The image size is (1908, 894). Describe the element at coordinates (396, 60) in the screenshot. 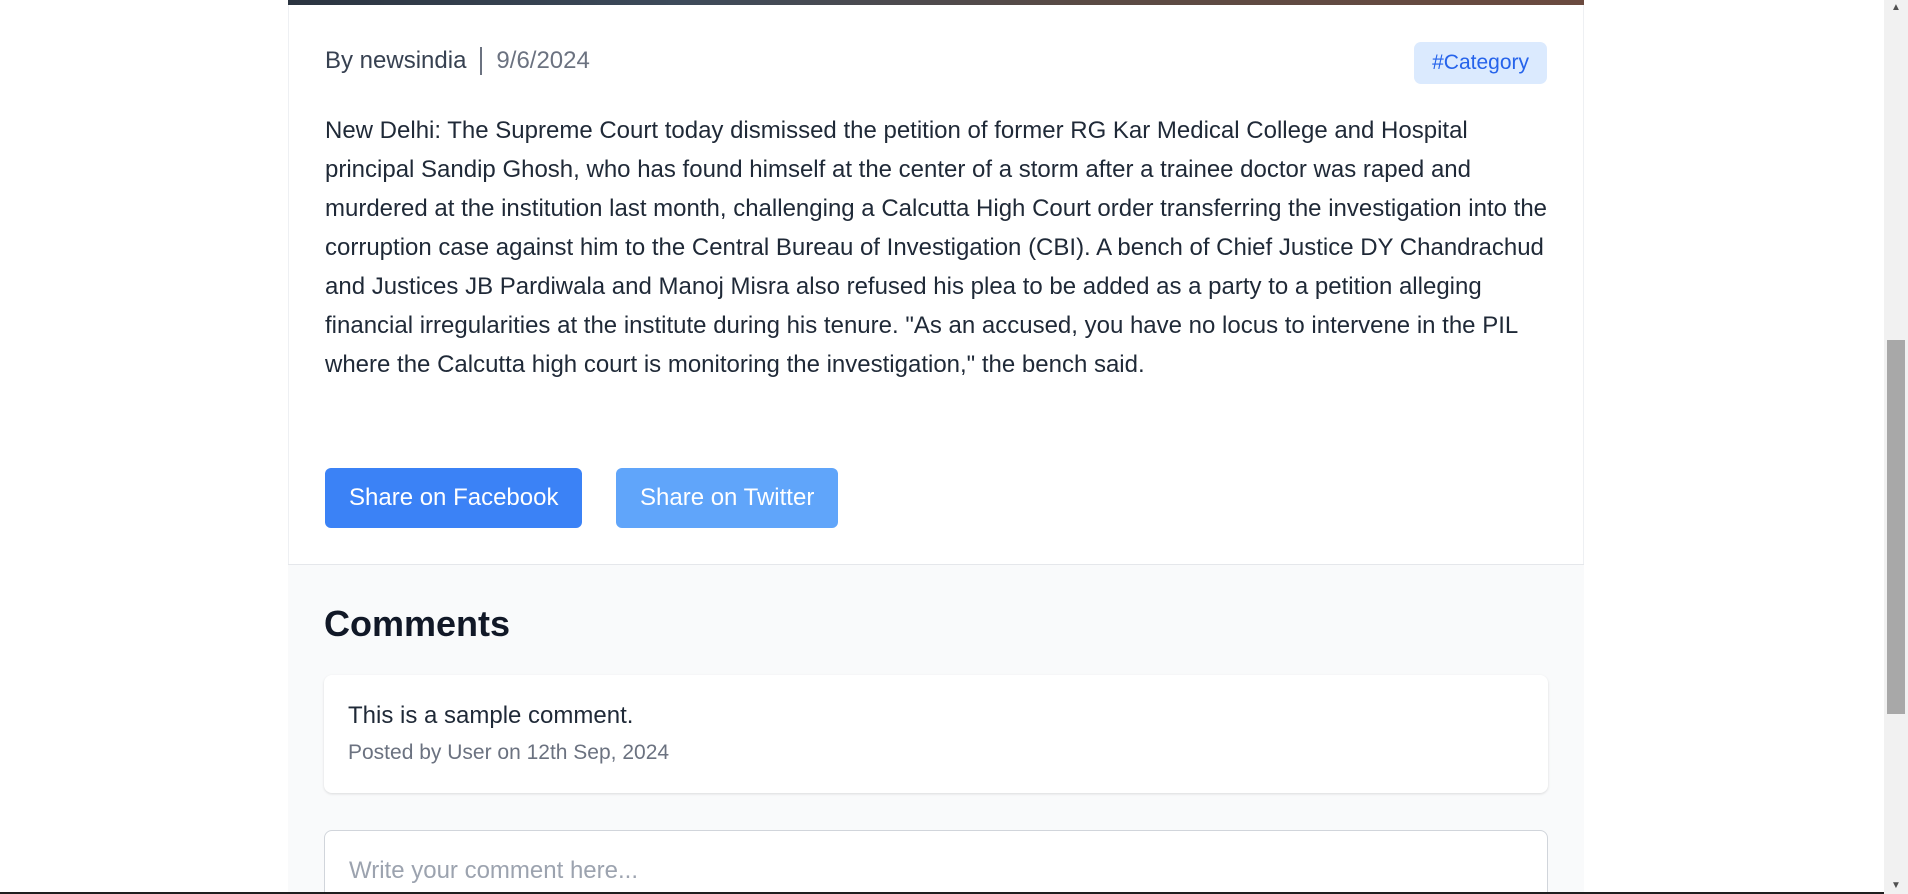

I see `article-author: By newsindia` at that location.